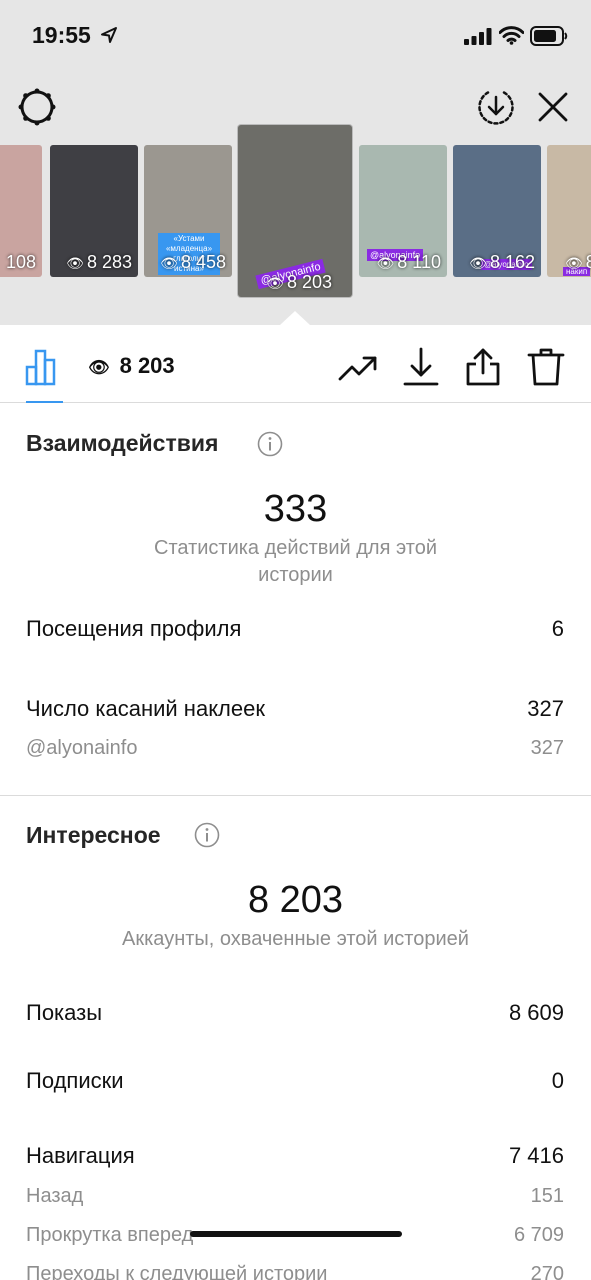 This screenshot has height=1280, width=591. What do you see at coordinates (511, 35) in the screenshot?
I see `wifi-icon` at bounding box center [511, 35].